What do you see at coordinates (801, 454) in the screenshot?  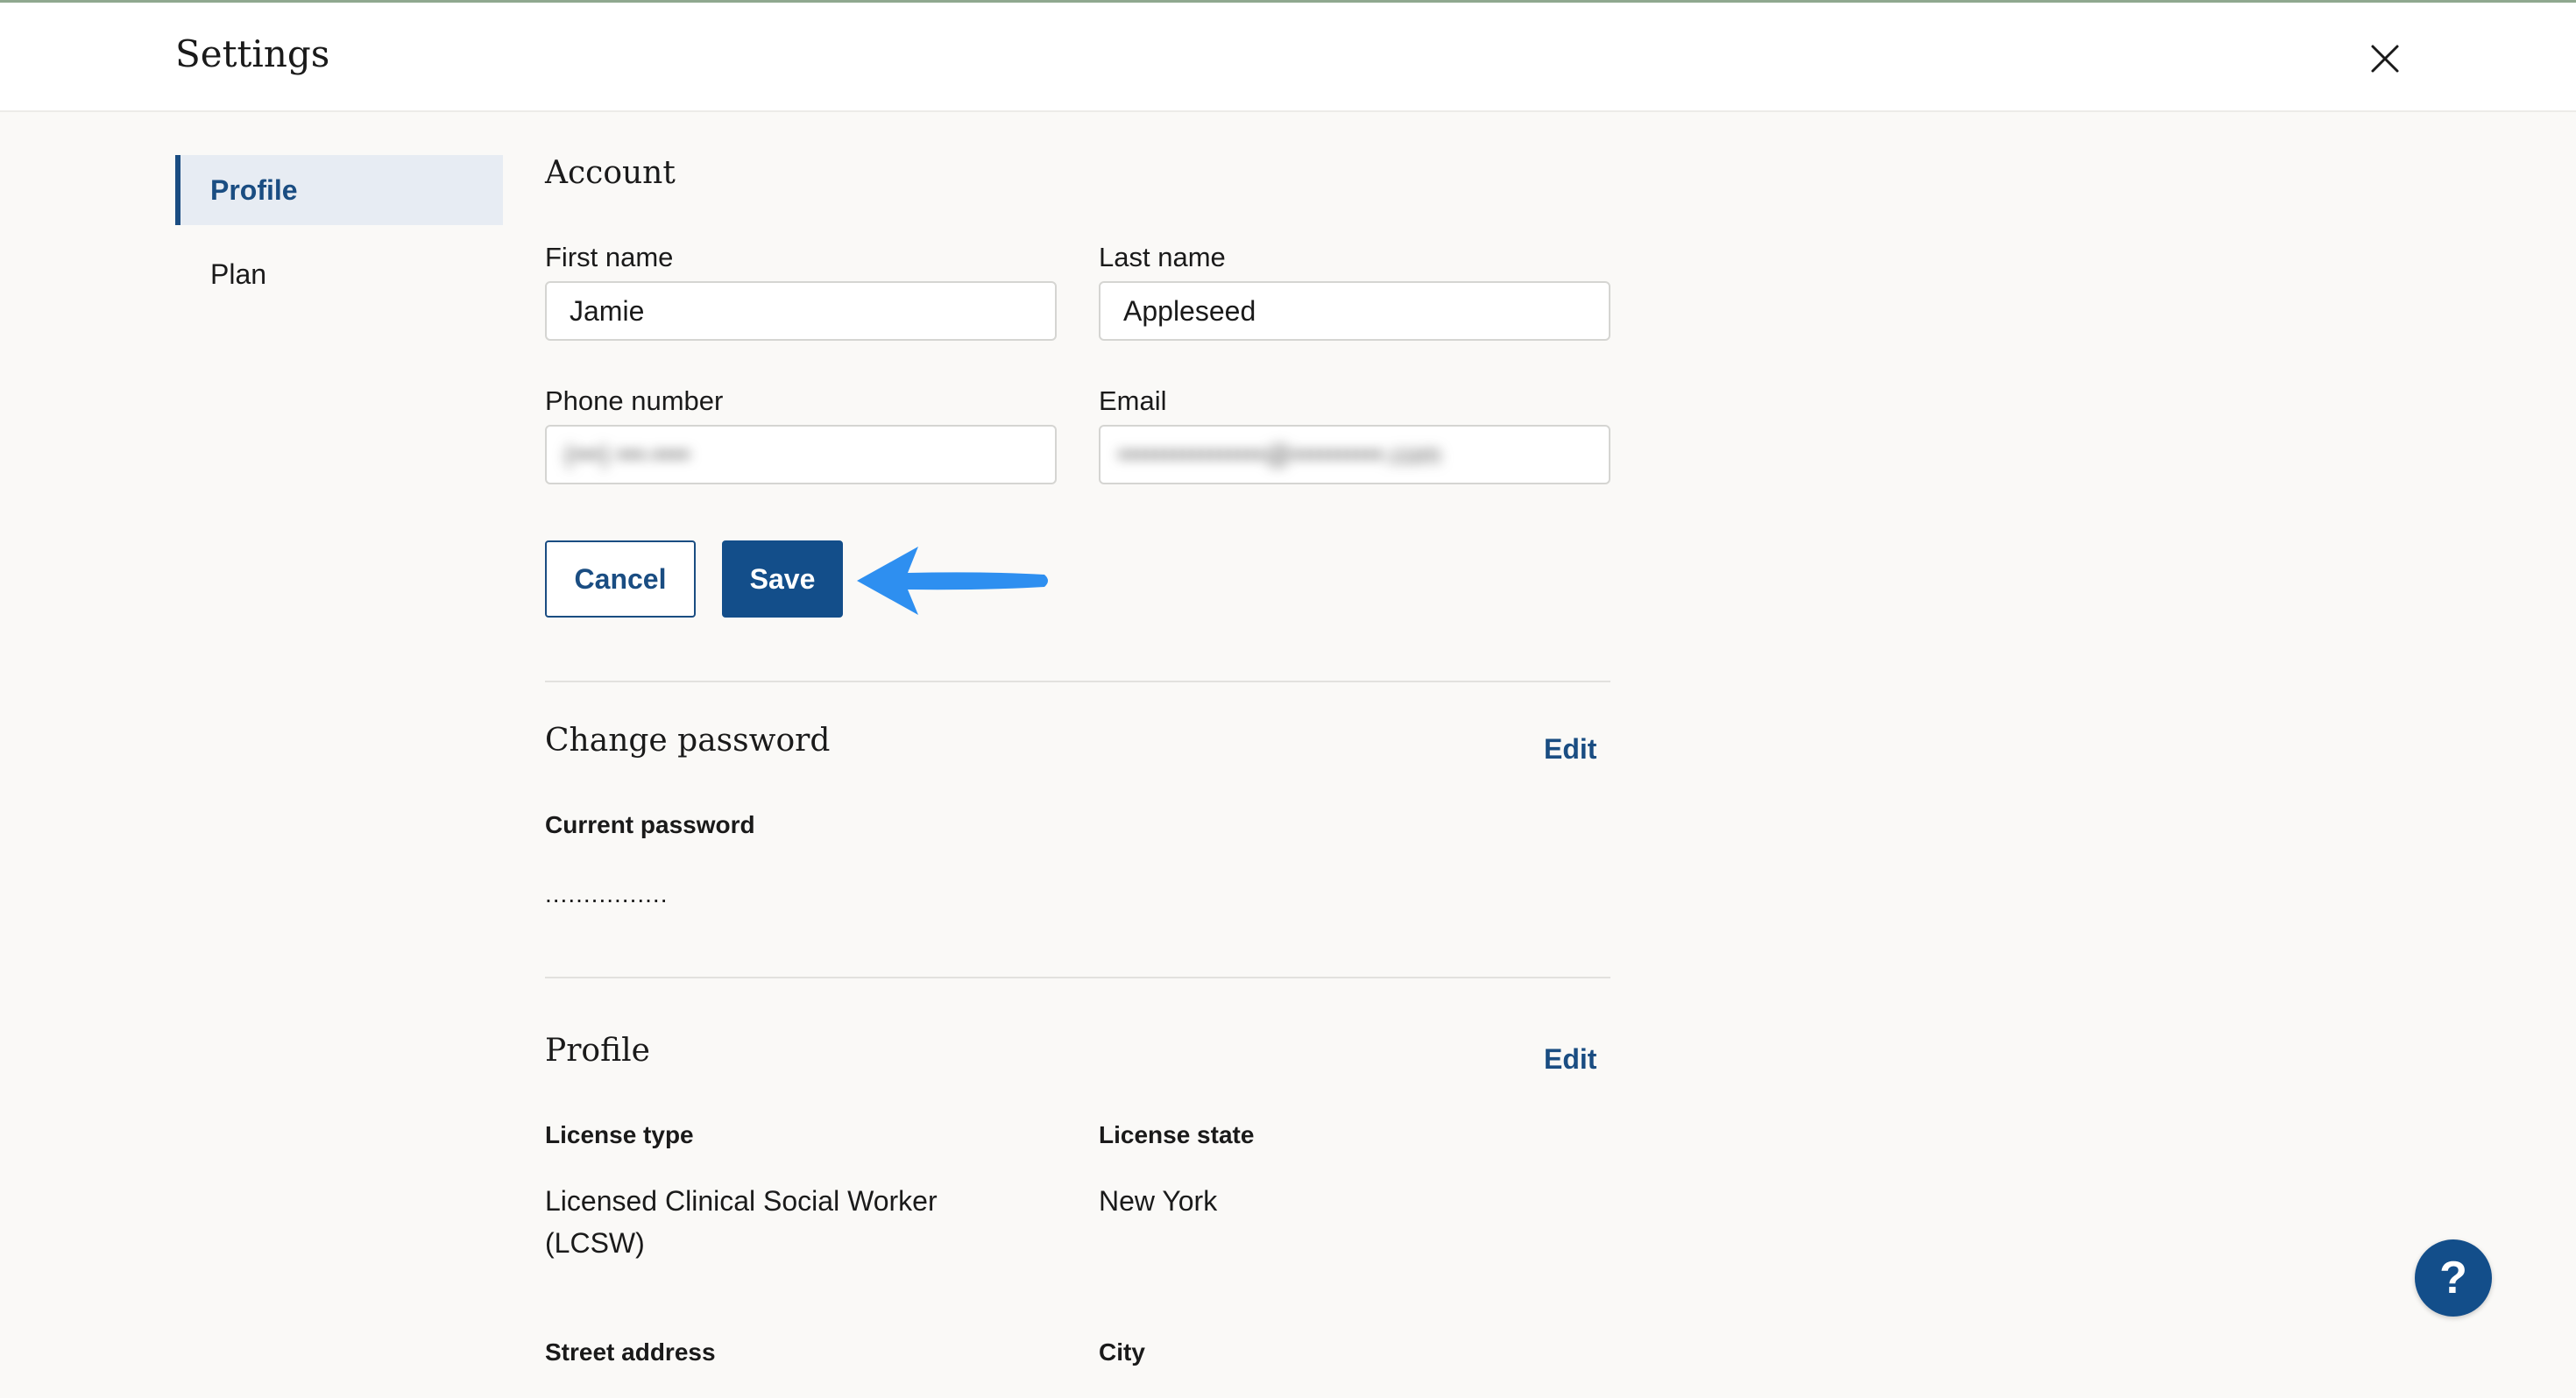 I see `phone-number-field: (•••) •••-••••` at bounding box center [801, 454].